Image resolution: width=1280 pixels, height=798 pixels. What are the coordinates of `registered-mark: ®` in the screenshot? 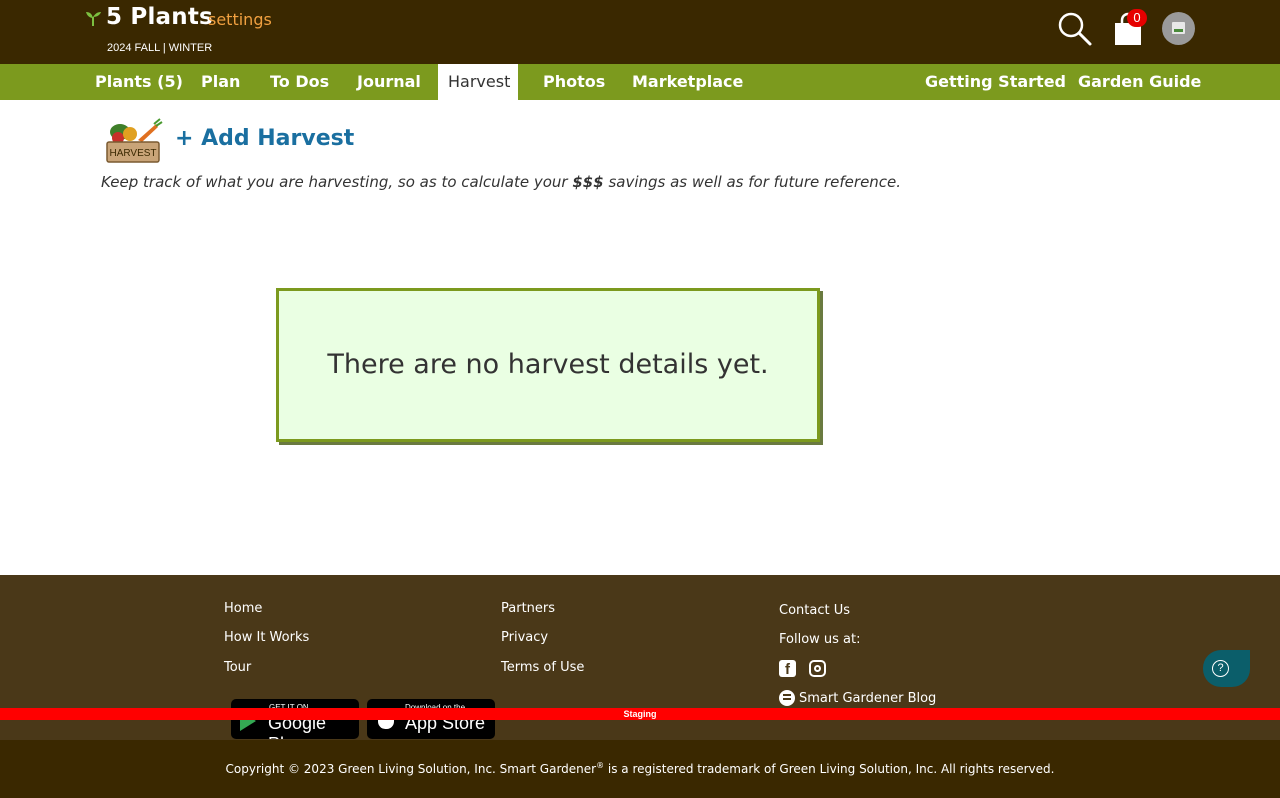 It's located at (600, 765).